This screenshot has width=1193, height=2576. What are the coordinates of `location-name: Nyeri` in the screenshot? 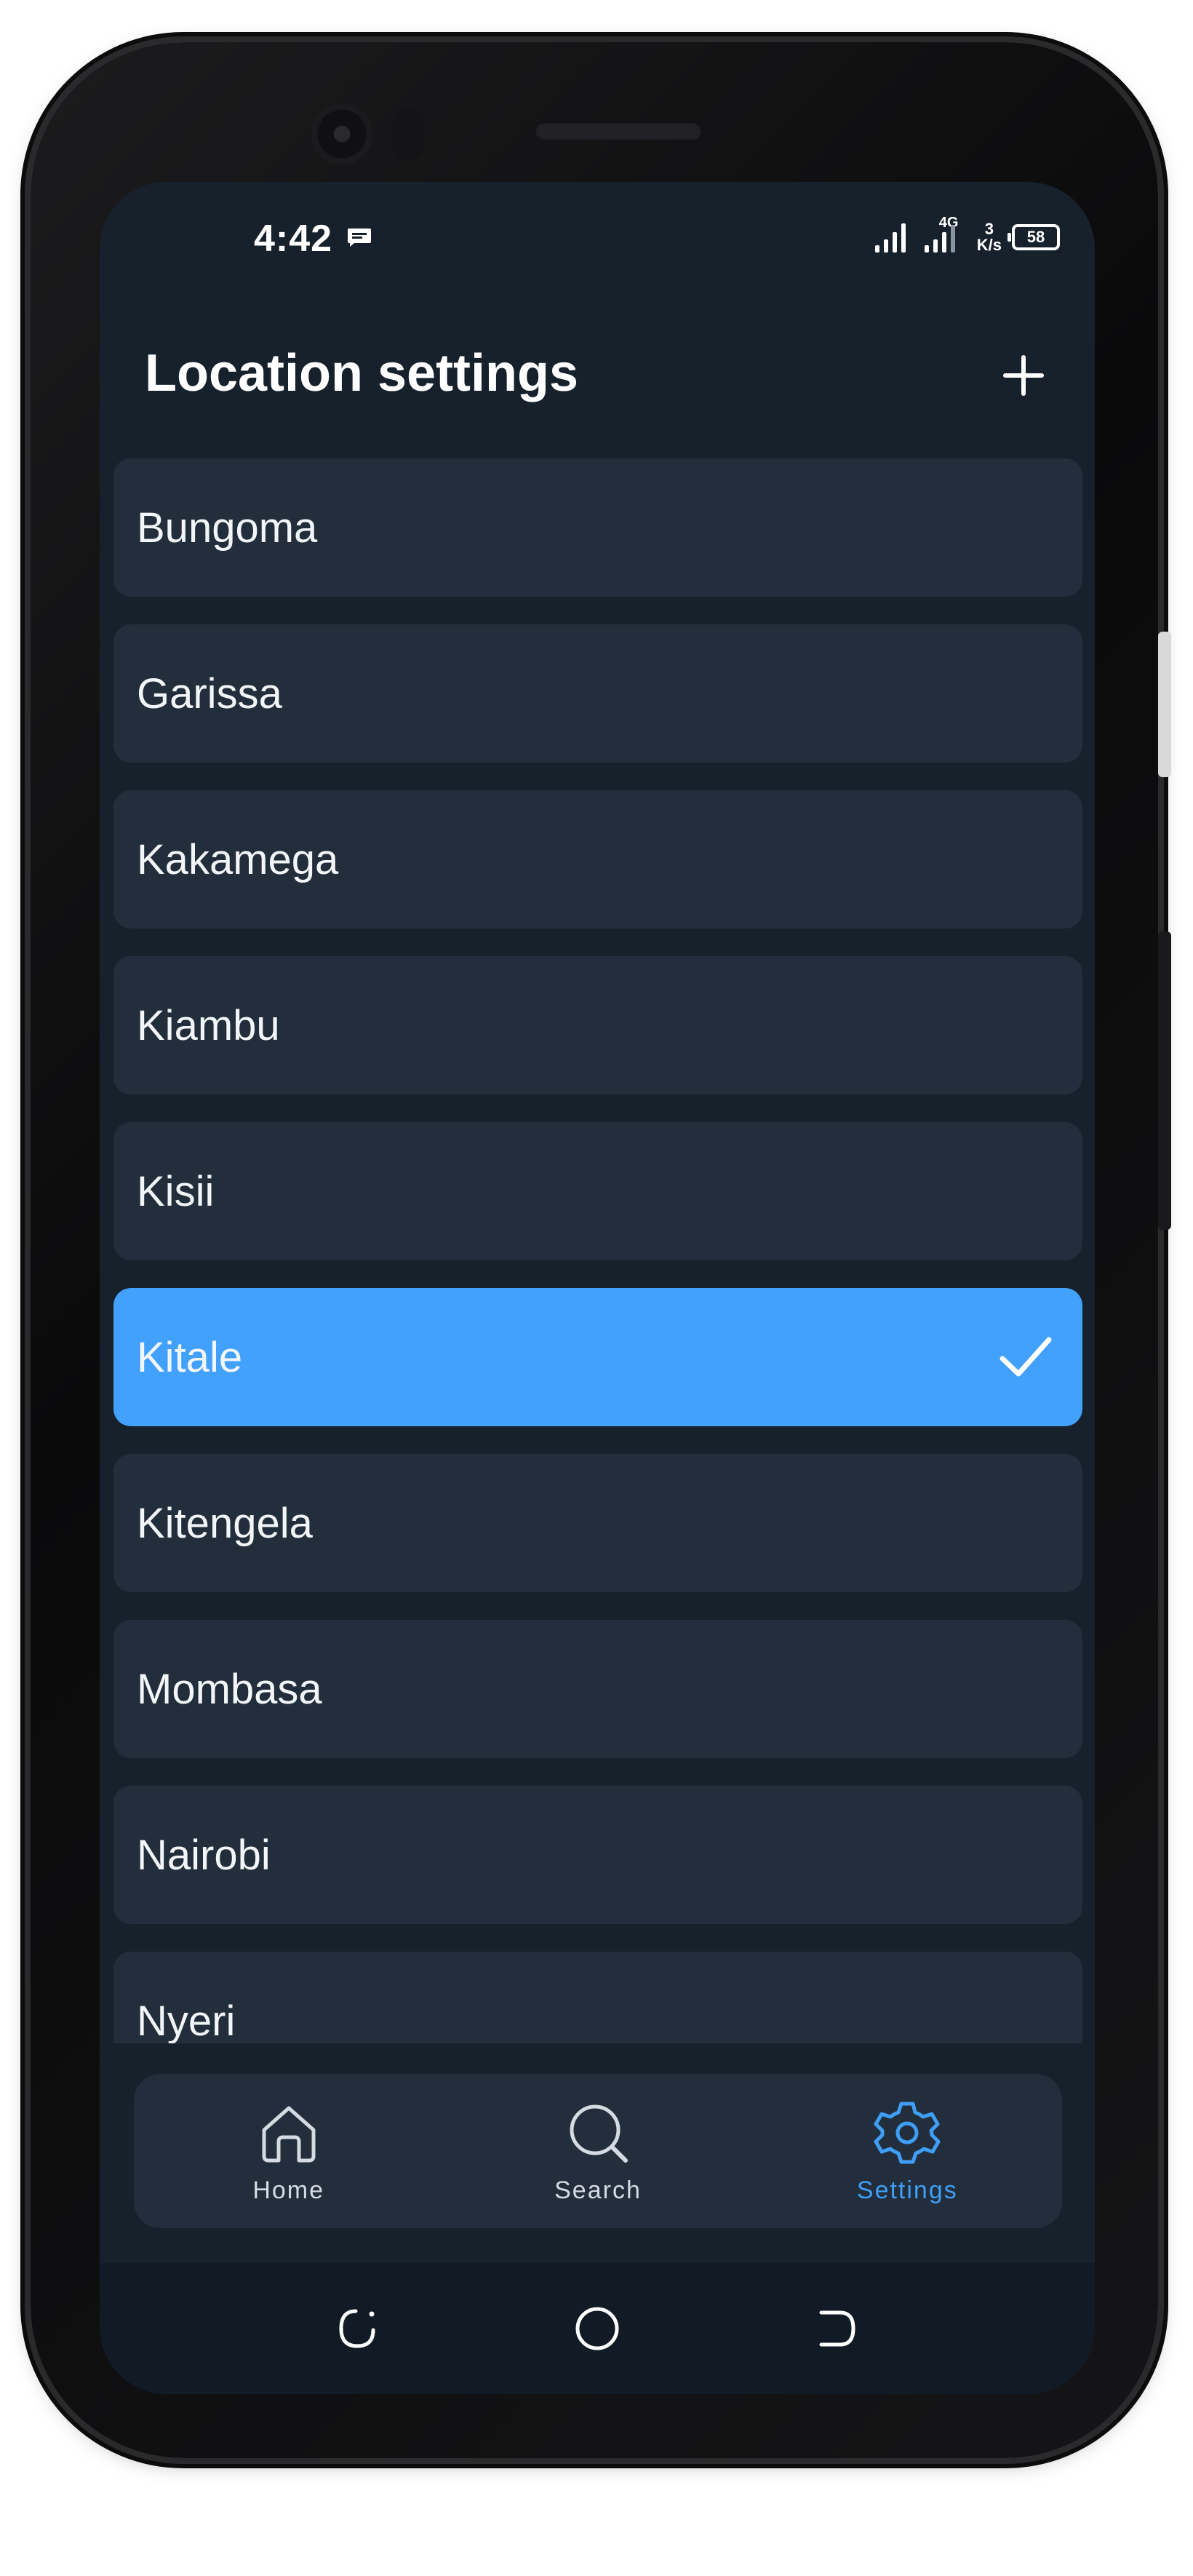 It's located at (186, 2020).